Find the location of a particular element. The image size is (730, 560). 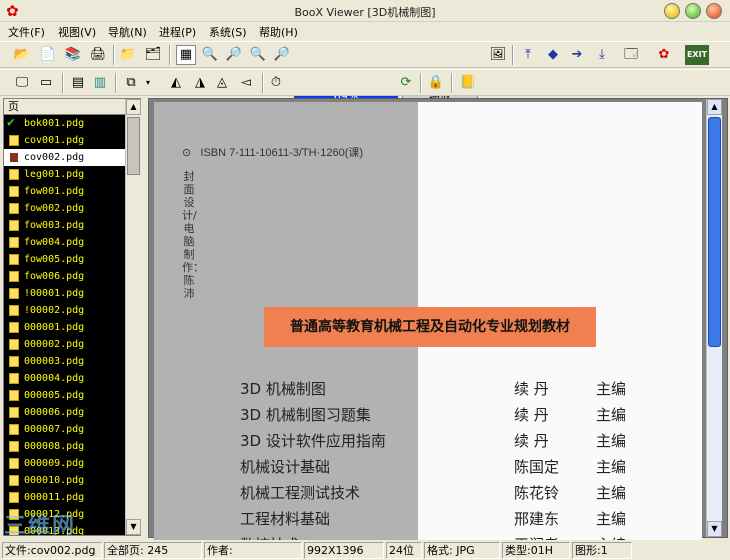

file-list-item: ✔ bok001.pdg is located at coordinates (64, 123).